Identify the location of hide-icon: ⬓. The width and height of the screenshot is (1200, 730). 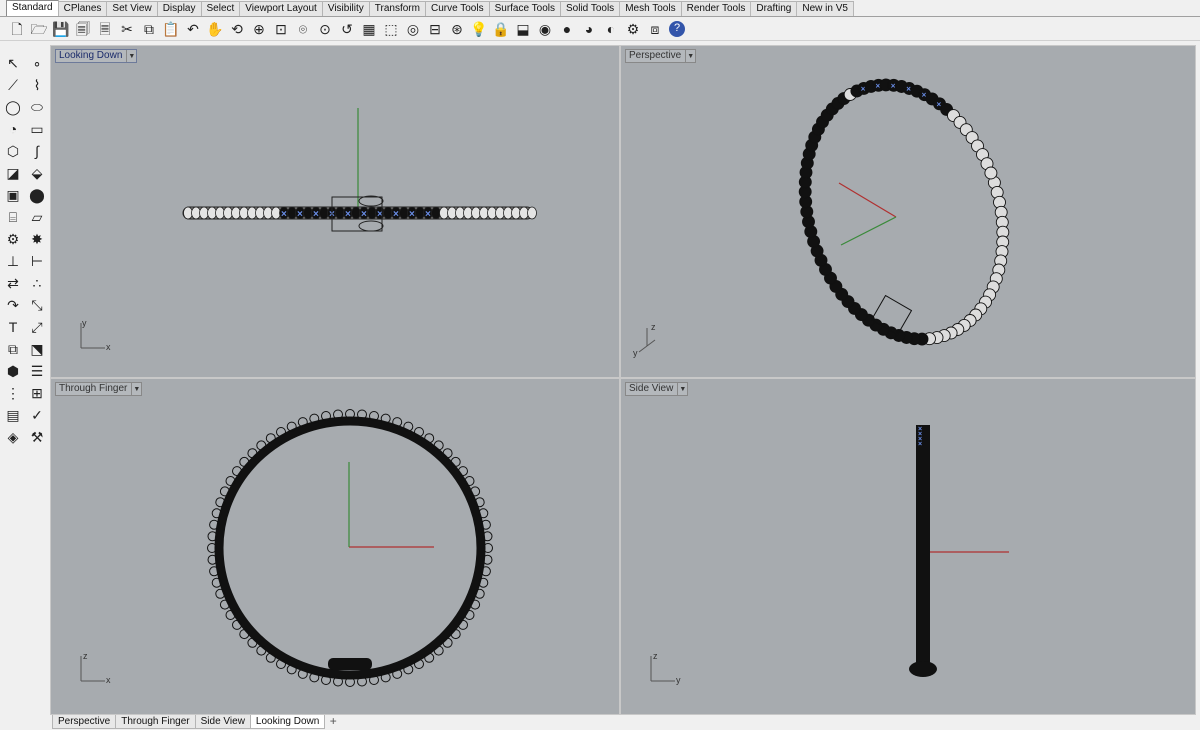
(523, 29).